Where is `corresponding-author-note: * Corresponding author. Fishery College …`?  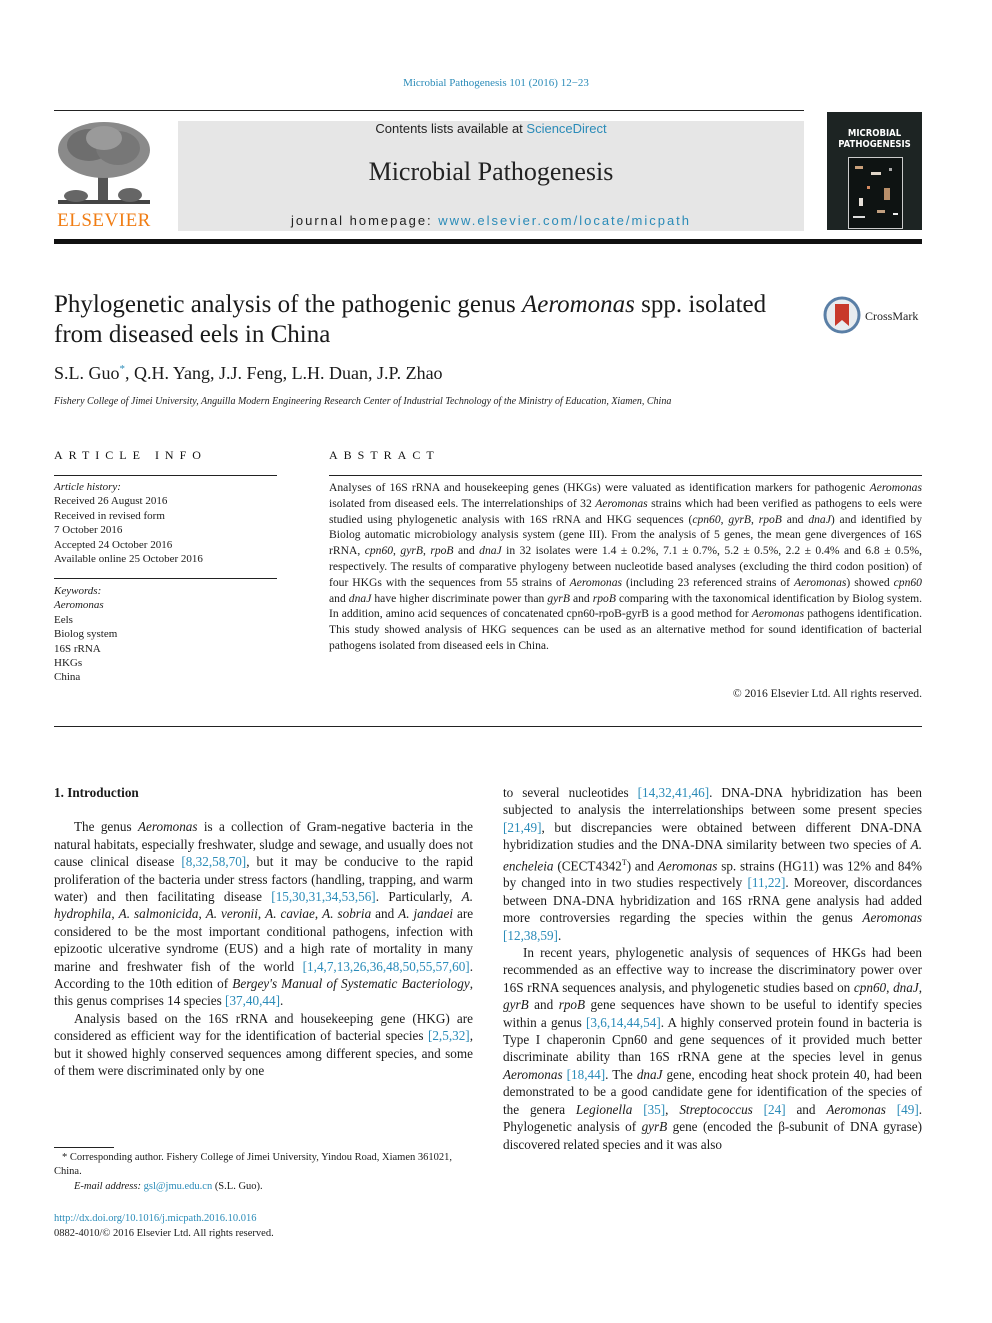 corresponding-author-note: * Corresponding author. Fishery College … is located at coordinates (253, 1165).